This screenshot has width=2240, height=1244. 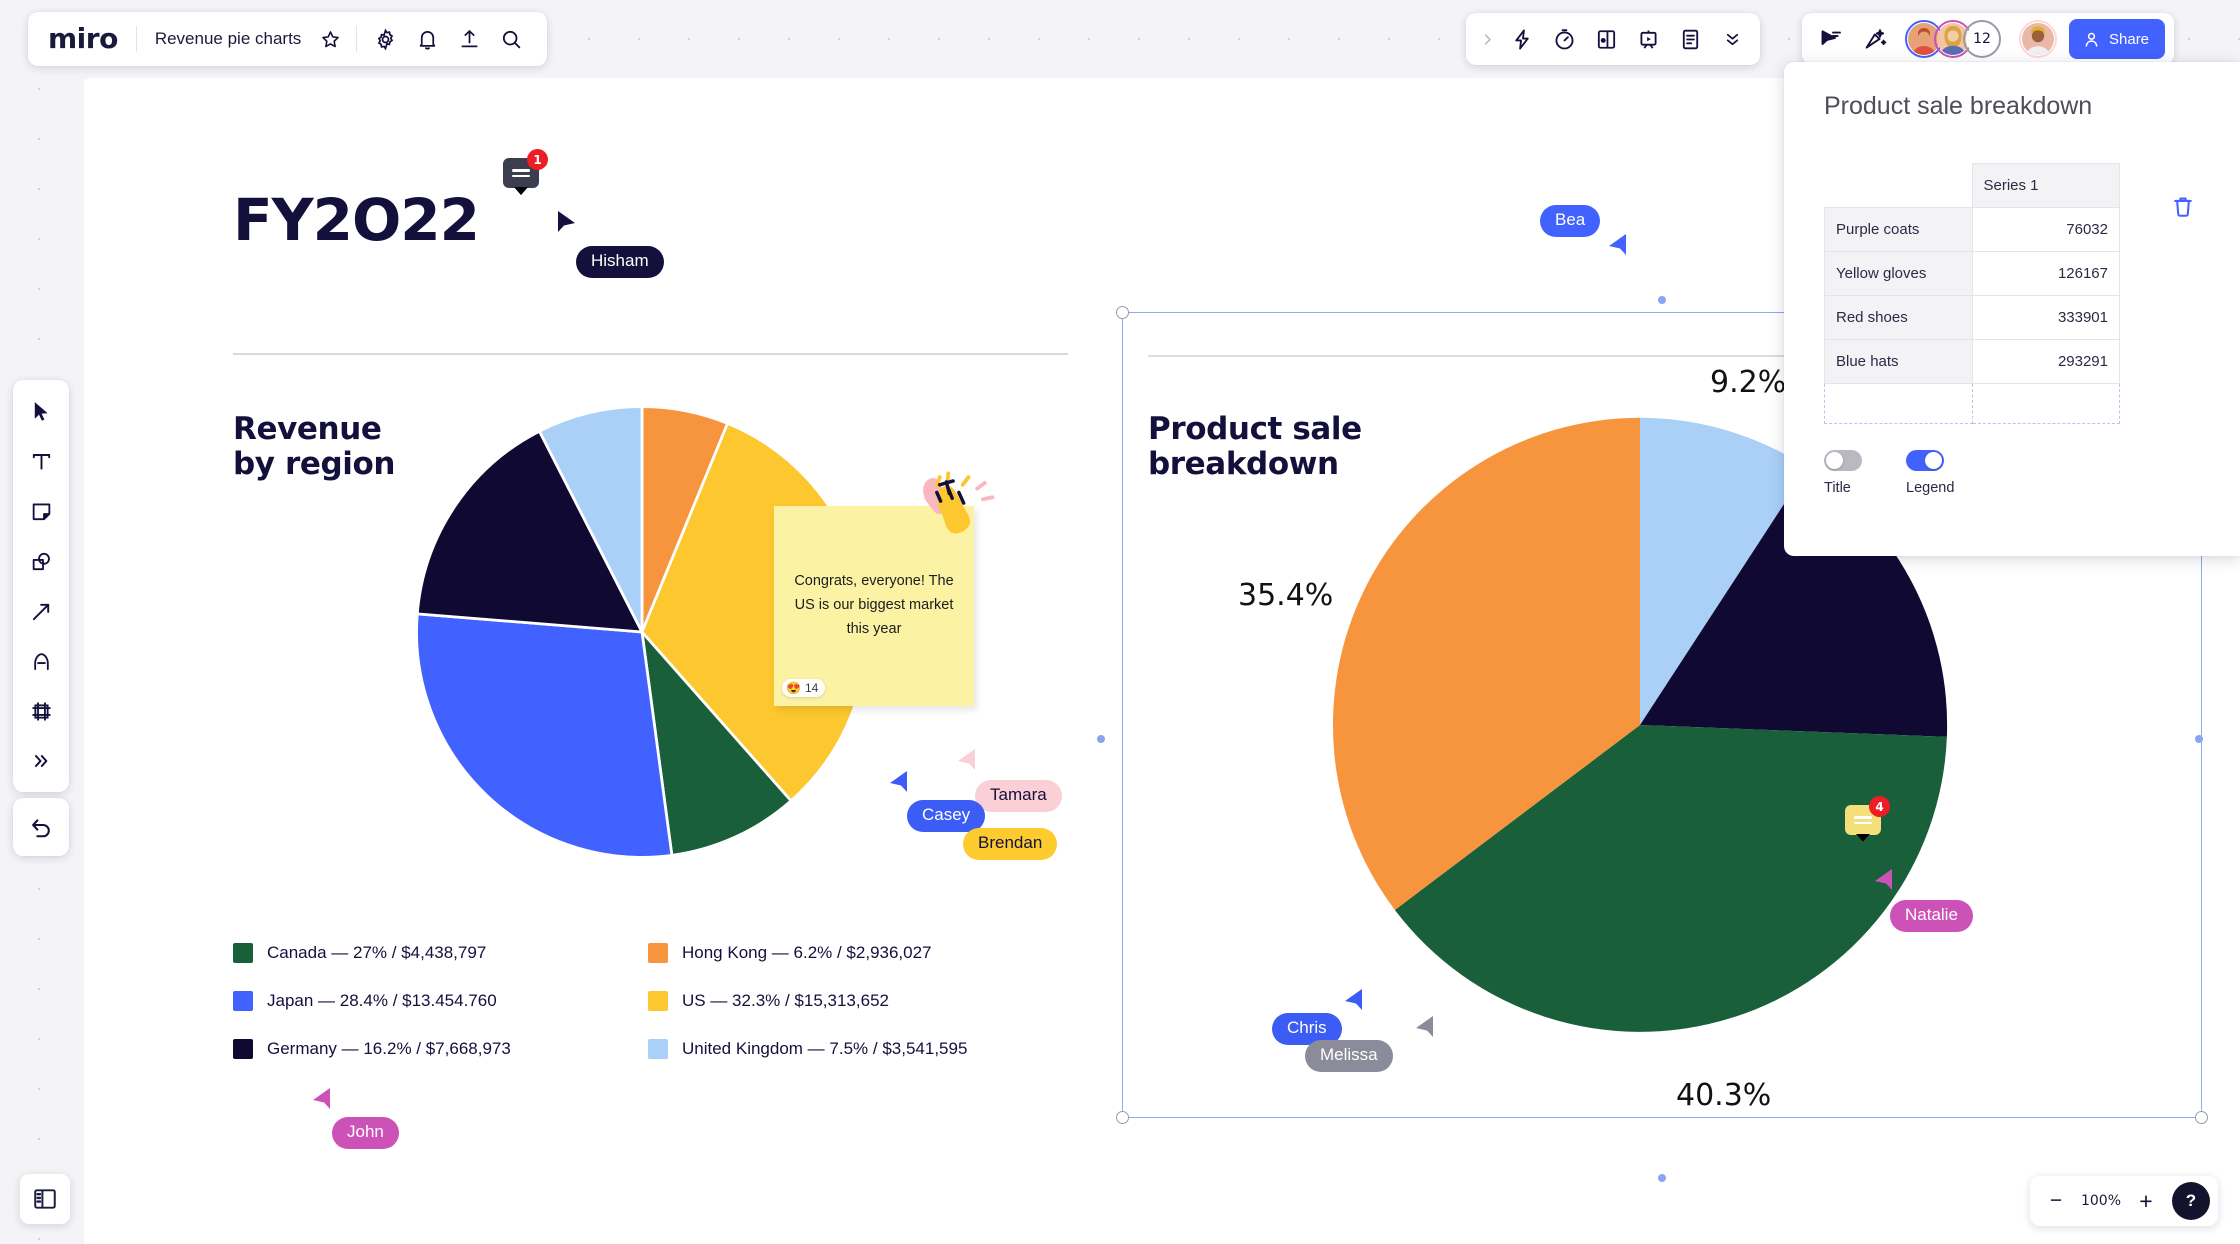 What do you see at coordinates (1748, 382) in the screenshot?
I see `pct-label-blue-hats: 9.2%` at bounding box center [1748, 382].